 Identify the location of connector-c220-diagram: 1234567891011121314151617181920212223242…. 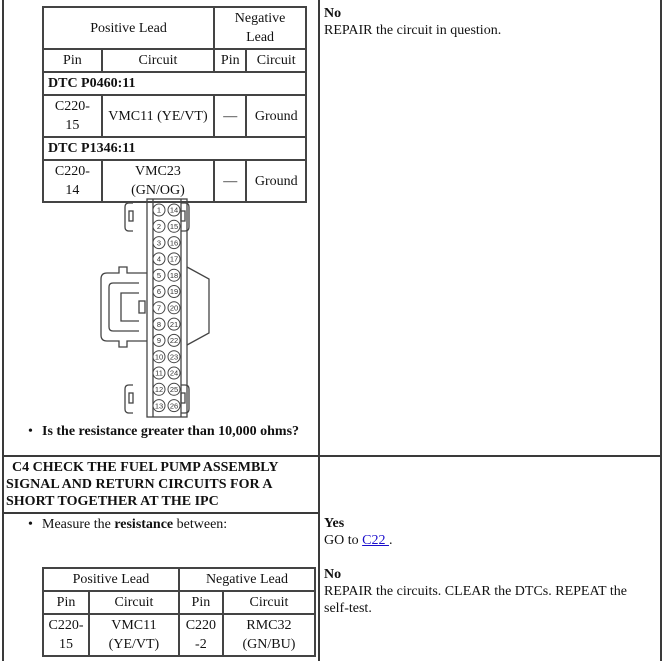
(155, 308).